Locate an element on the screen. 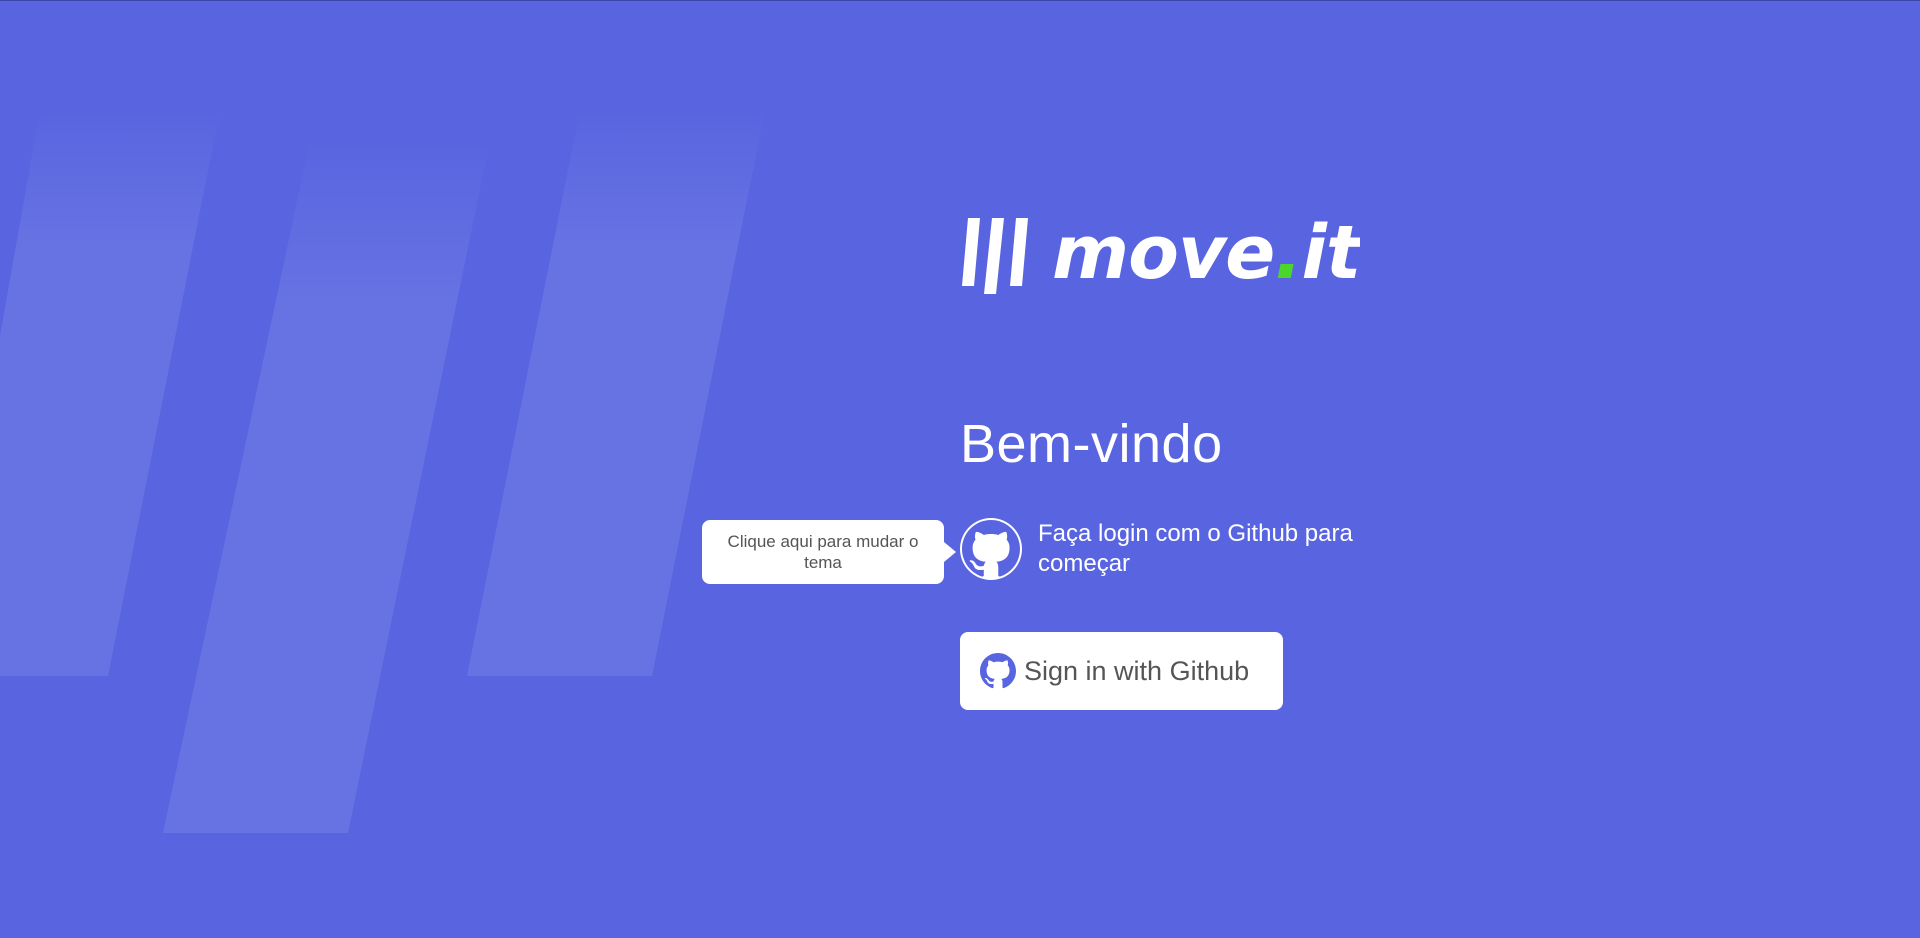 This screenshot has height=938, width=1920. theme-tooltip: Clique aqui para mudar o tema is located at coordinates (829, 552).